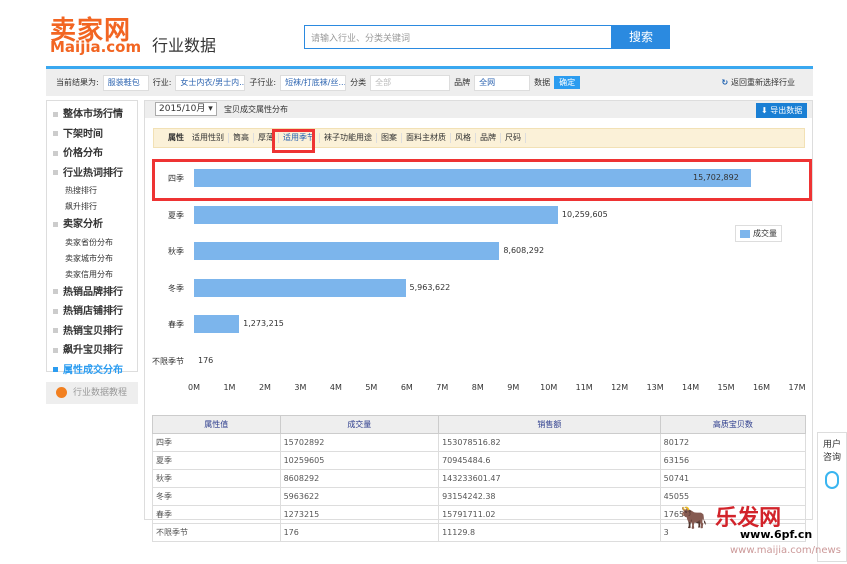  Describe the element at coordinates (832, 497) in the screenshot. I see `consult-panel: 用户咨询` at that location.